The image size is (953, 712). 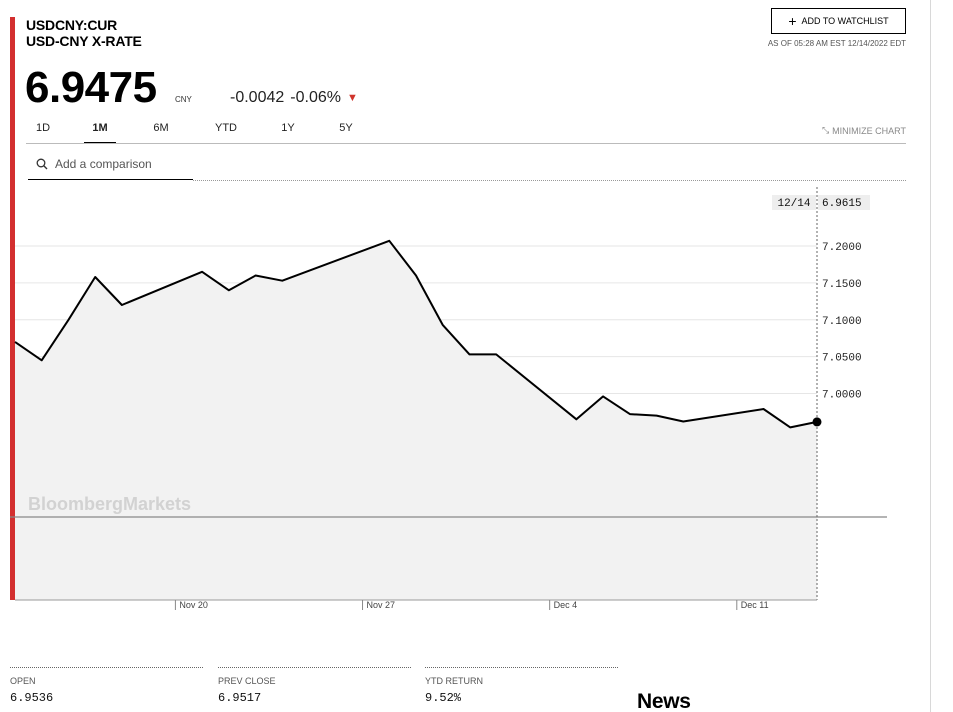 I want to click on stat-prev-close: PREV CLOSE 6.9517, so click(x=314, y=686).